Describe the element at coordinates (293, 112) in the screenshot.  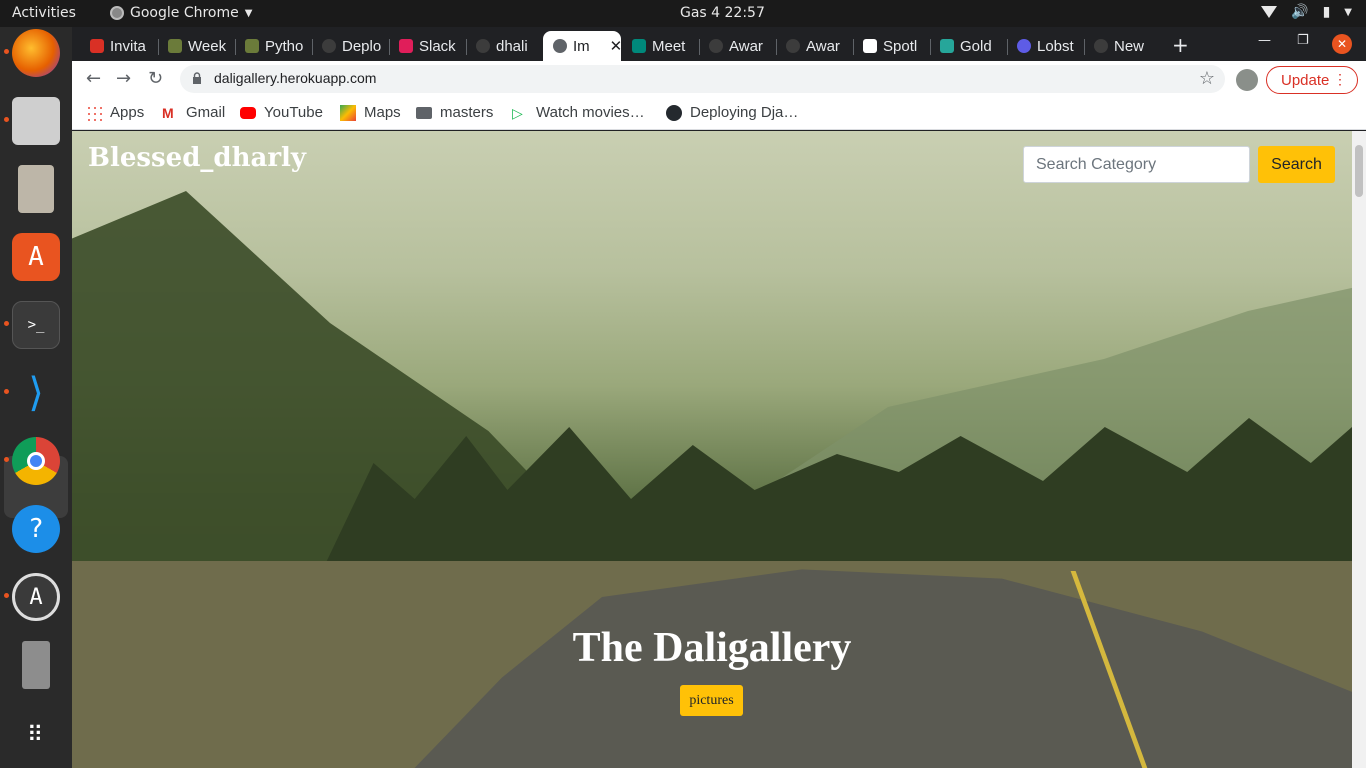
I see `bookmark-label: YouTube` at that location.